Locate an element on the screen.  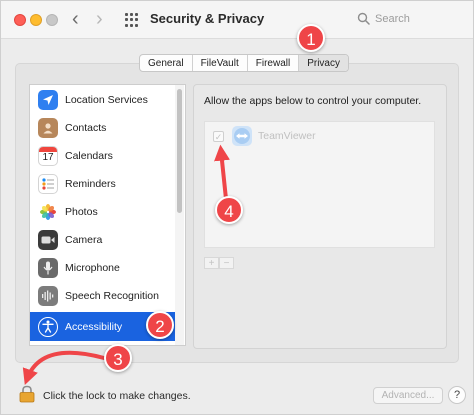
annotation-badge-3: 3 is located at coordinates (118, 358).